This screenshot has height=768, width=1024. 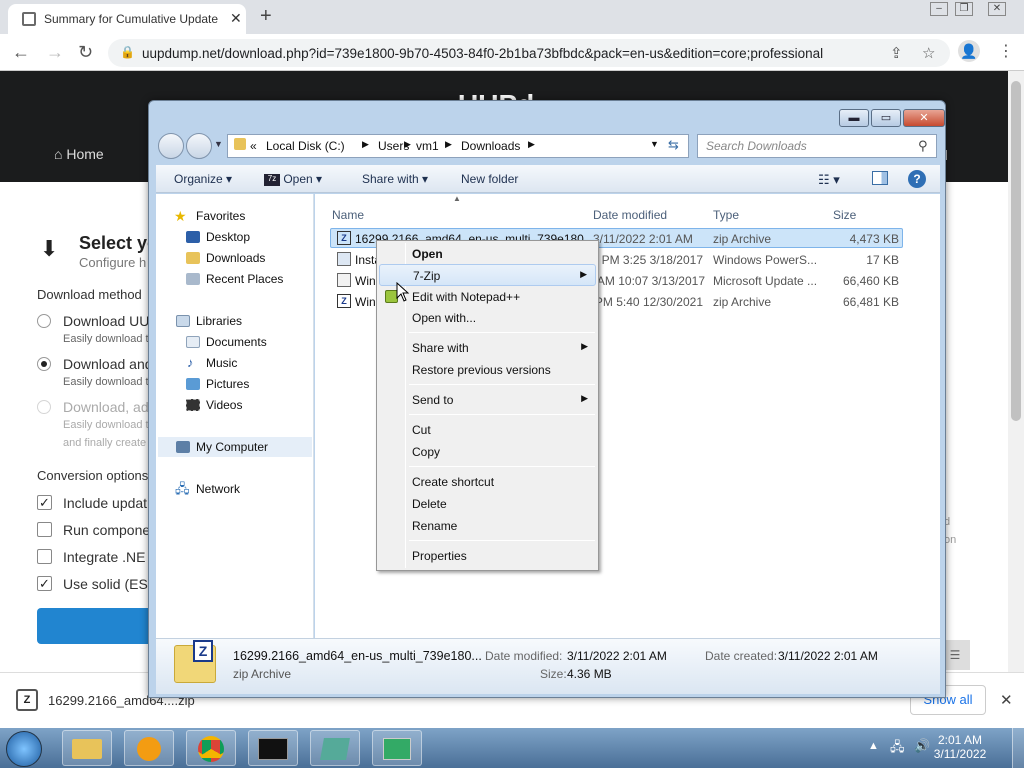 I want to click on checkbox-4: ✓, so click(x=44, y=583).